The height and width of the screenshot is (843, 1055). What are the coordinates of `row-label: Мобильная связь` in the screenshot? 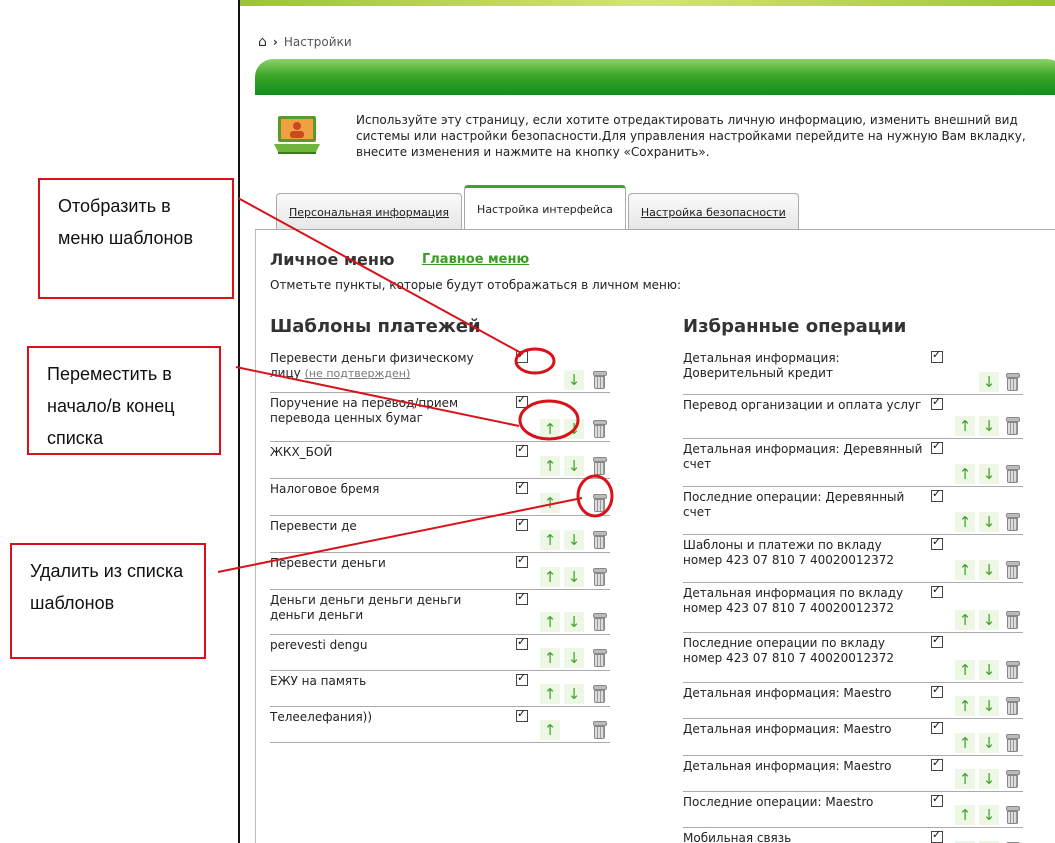 It's located at (803, 837).